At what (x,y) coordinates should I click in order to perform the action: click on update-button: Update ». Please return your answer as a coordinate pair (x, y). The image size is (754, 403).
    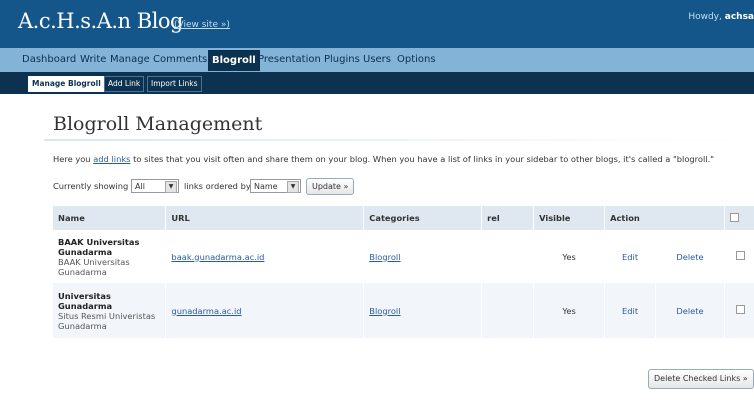
    Looking at the image, I should click on (330, 186).